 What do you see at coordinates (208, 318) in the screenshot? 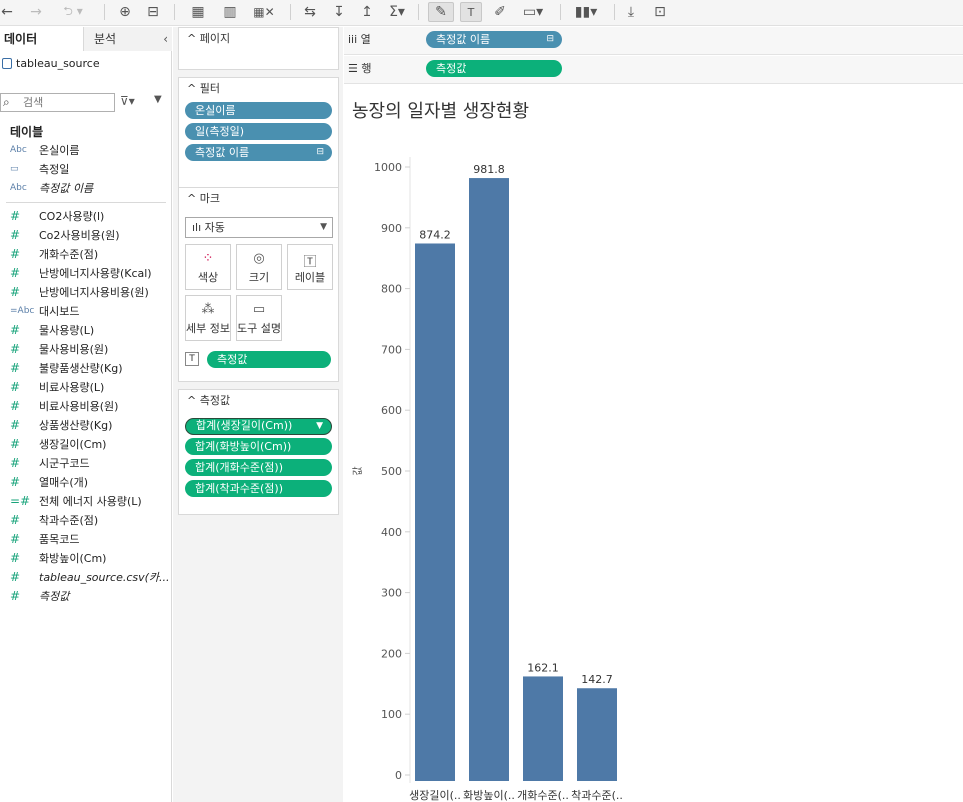
I see `marks-detail-button: ⁂ 세부 정보` at bounding box center [208, 318].